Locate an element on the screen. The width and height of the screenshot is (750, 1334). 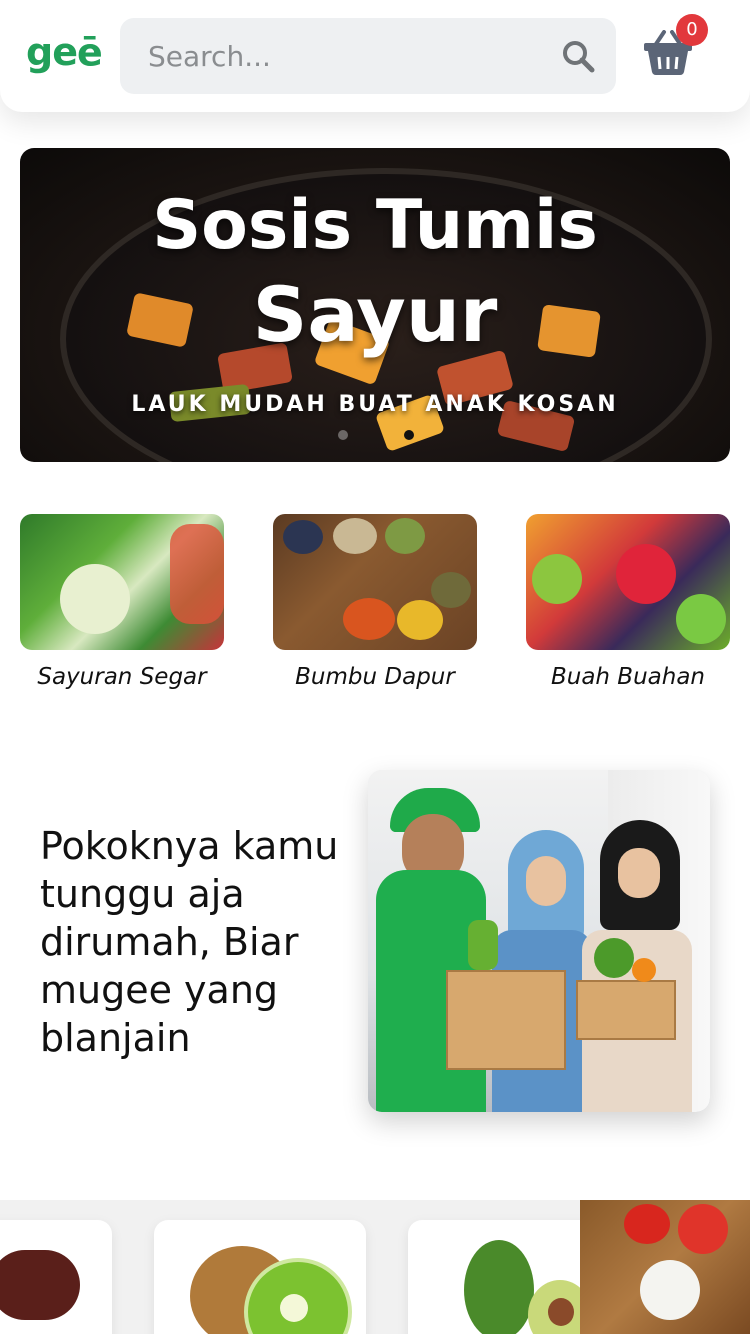
banner-title-line1: Sosis Tumis is located at coordinates (375, 225).